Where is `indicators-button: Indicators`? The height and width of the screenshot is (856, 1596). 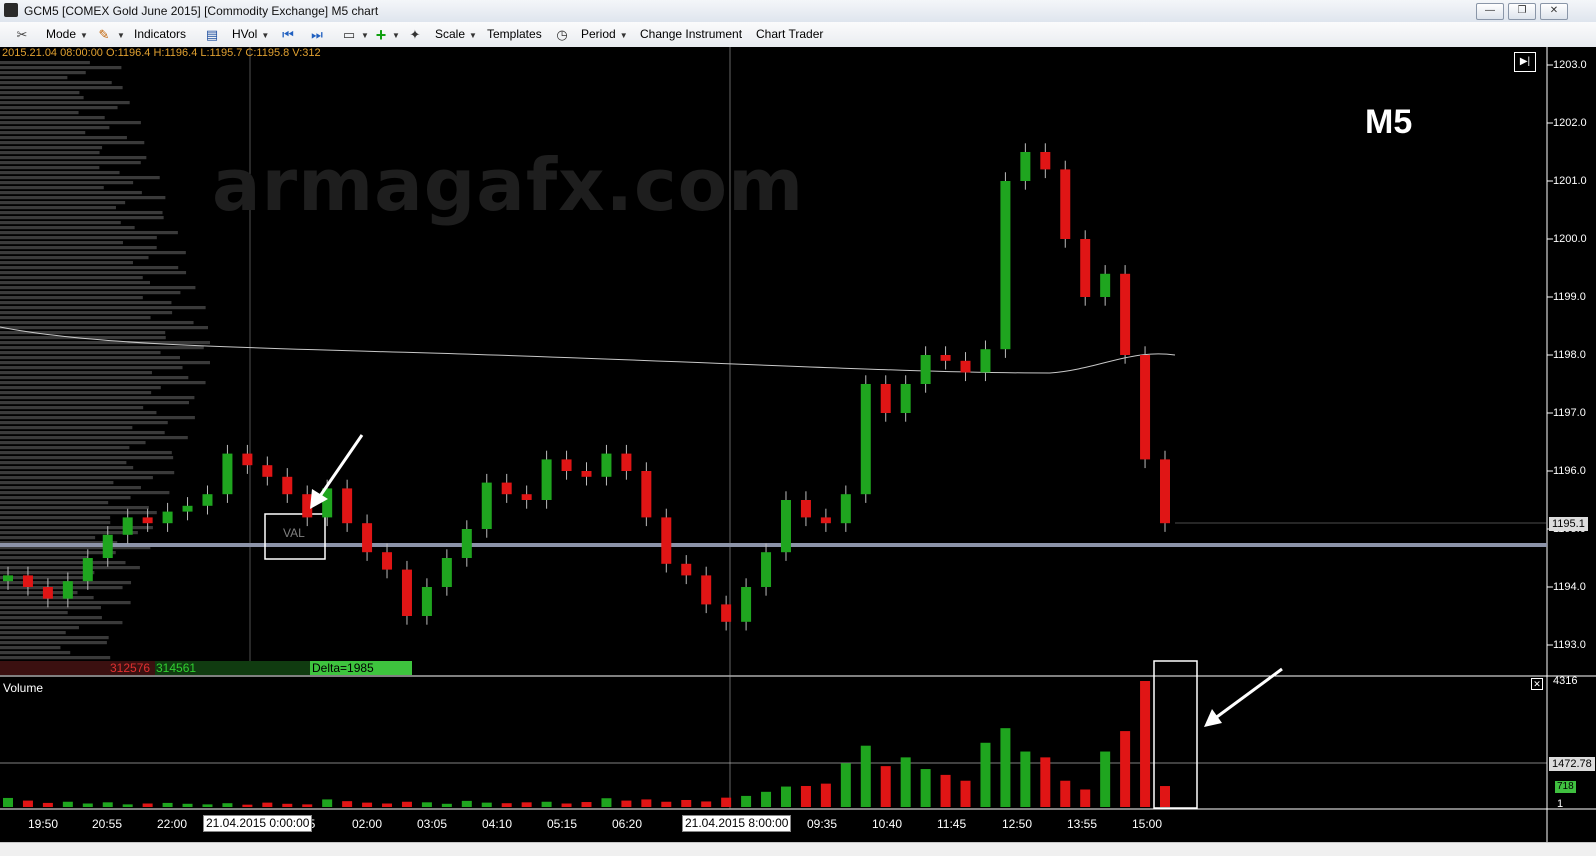
indicators-button: Indicators is located at coordinates (160, 34).